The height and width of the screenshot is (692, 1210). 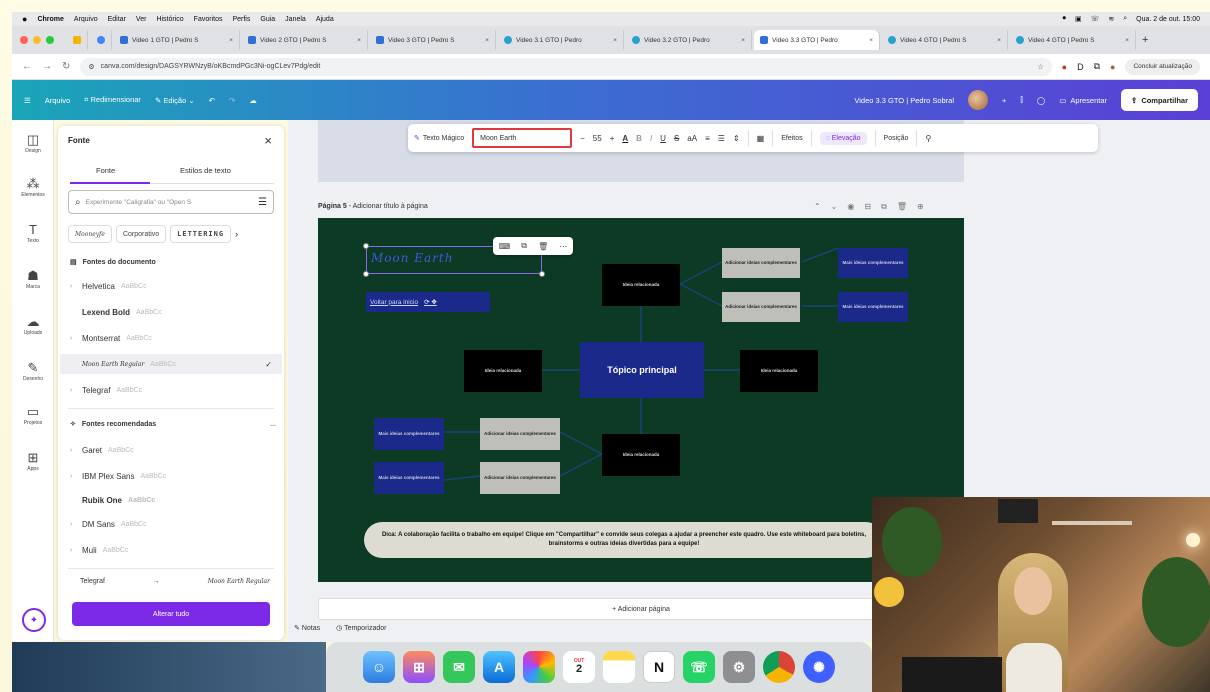 I want to click on font-item-garet: › Garet AaBbCc, so click(x=173, y=450).